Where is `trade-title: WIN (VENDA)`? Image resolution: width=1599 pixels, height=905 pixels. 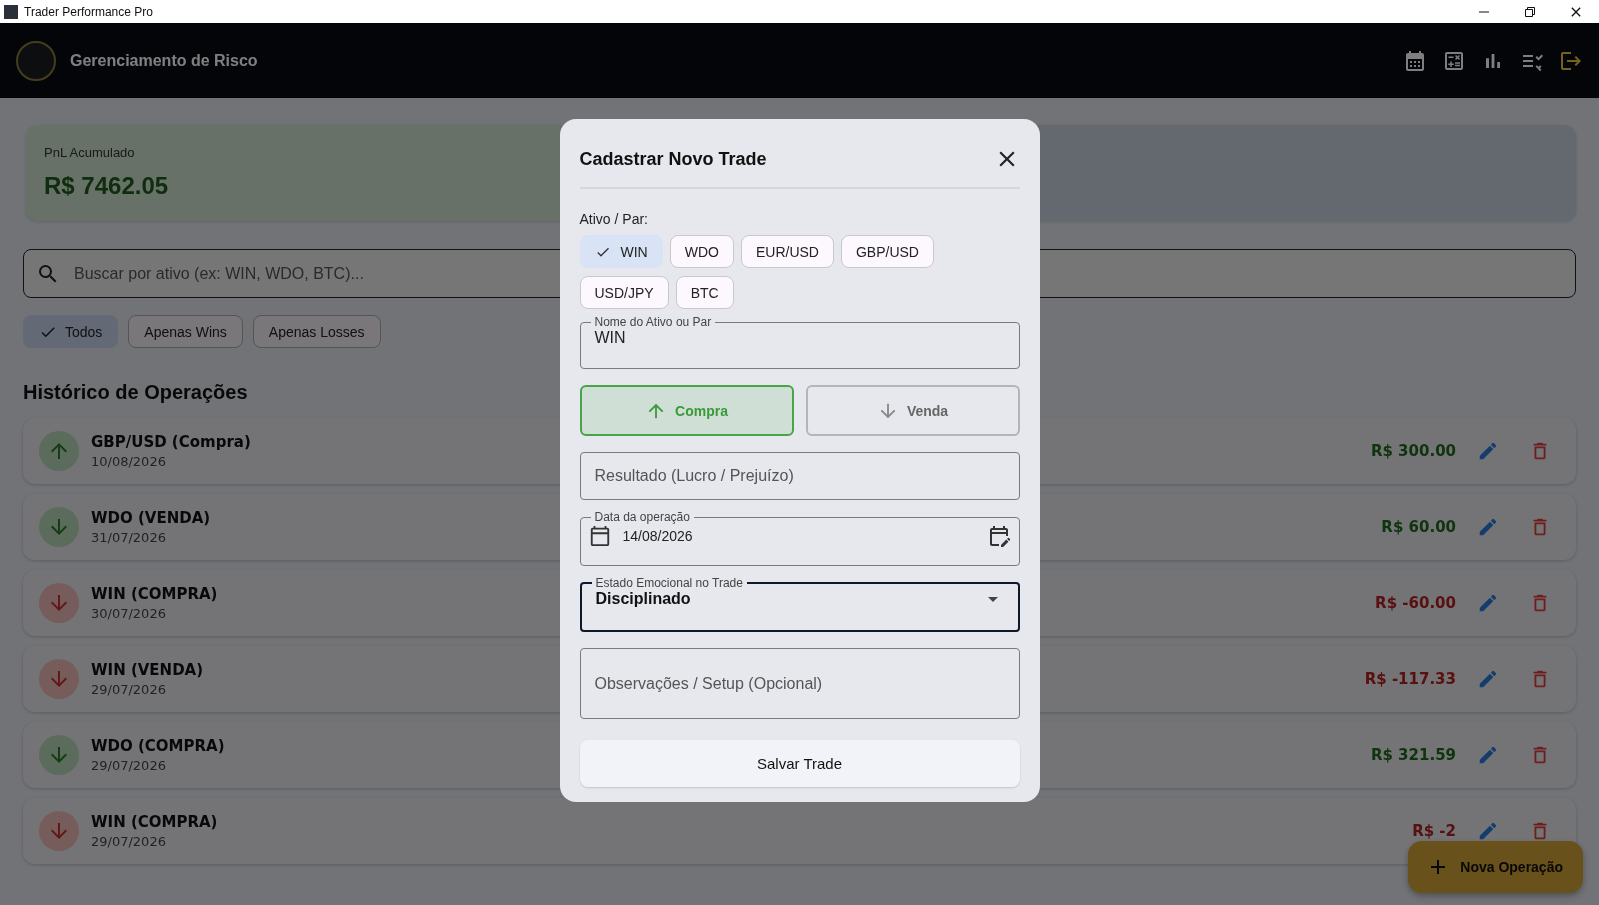 trade-title: WIN (VENDA) is located at coordinates (147, 670).